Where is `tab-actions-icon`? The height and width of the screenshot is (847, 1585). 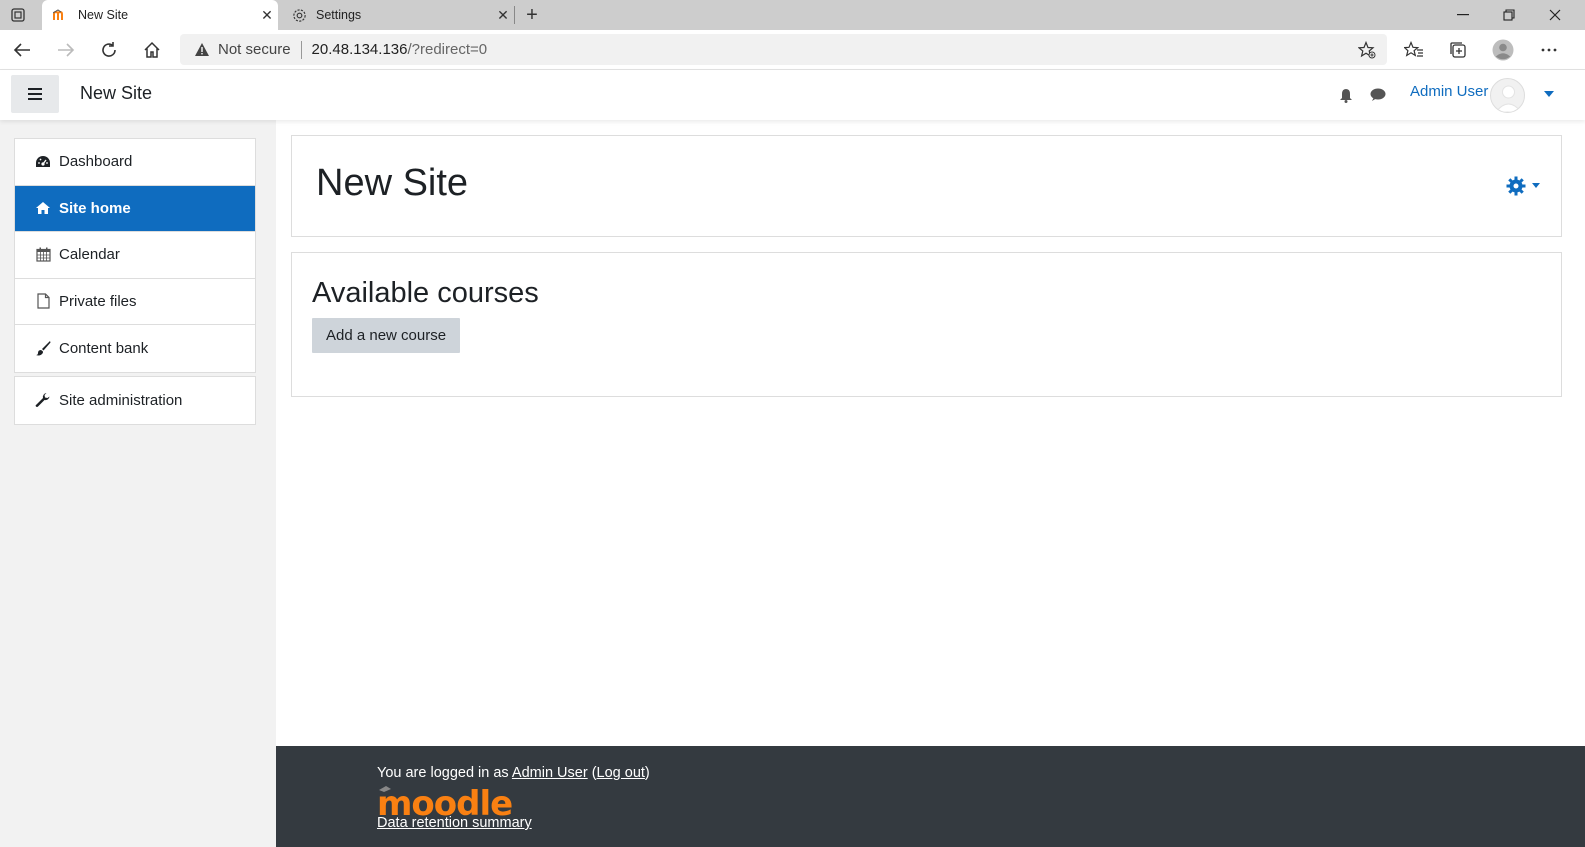 tab-actions-icon is located at coordinates (18, 15).